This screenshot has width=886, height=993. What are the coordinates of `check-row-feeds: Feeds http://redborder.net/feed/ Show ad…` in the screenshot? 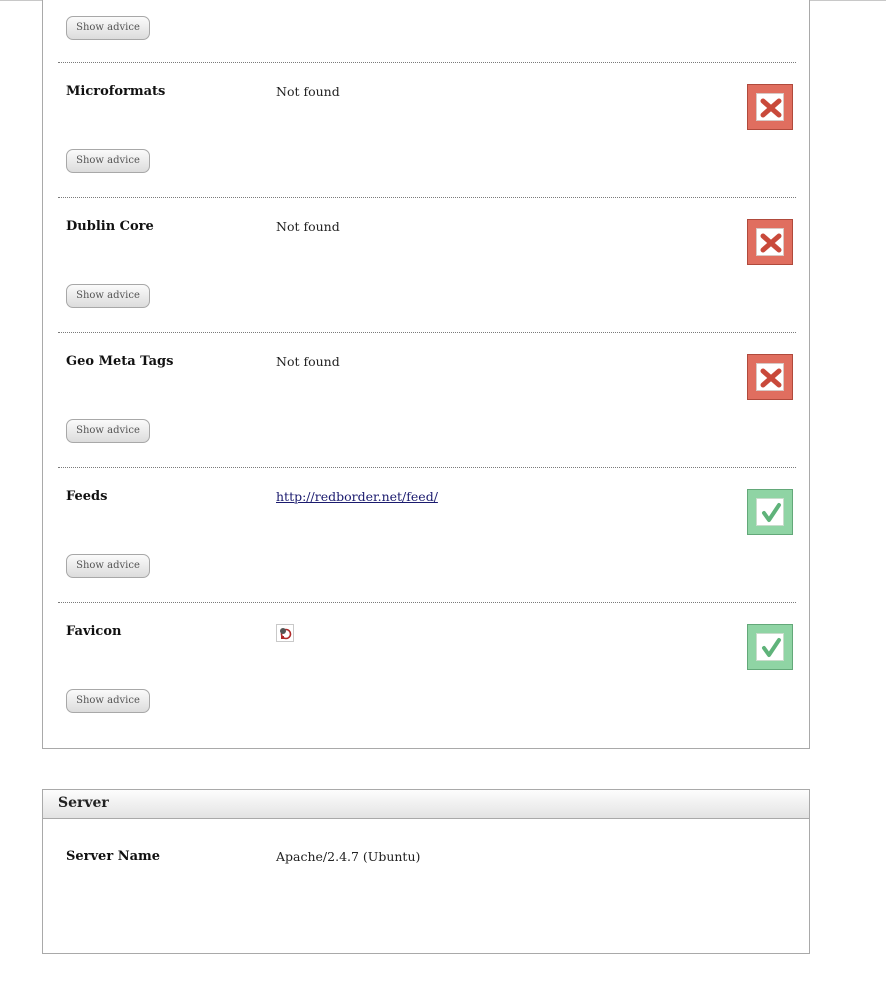 It's located at (427, 535).